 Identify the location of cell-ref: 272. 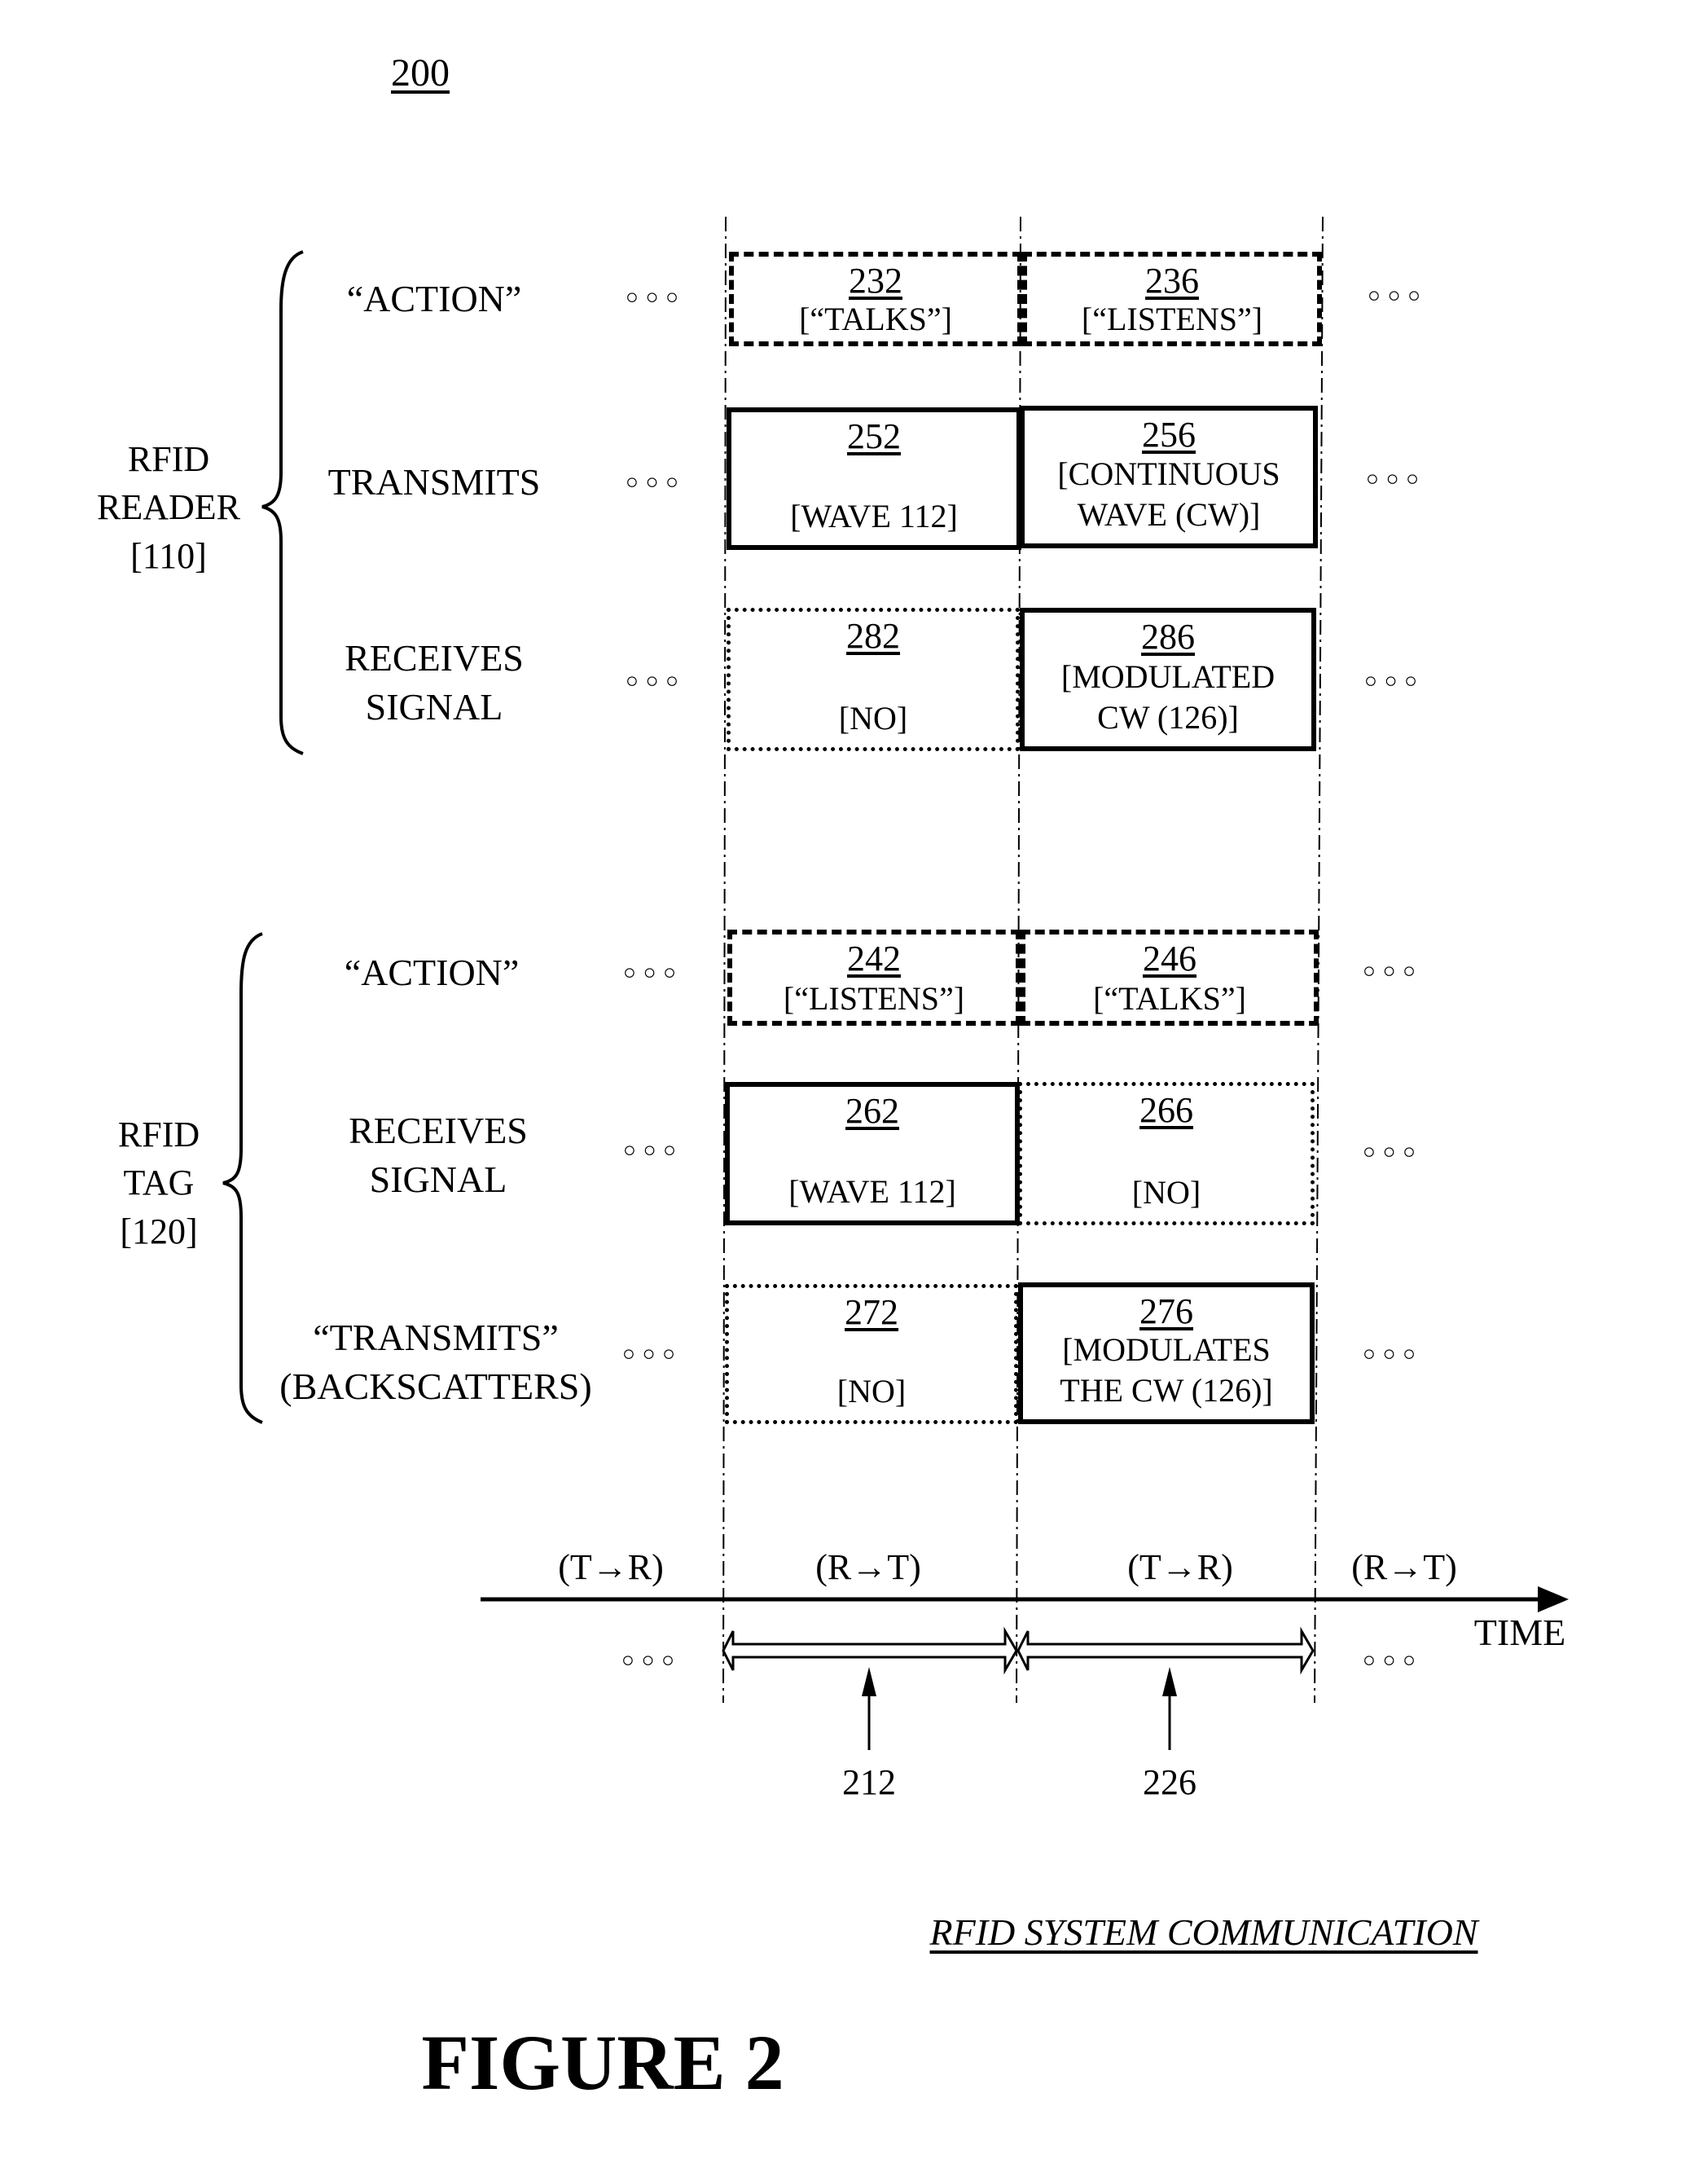
(871, 1312).